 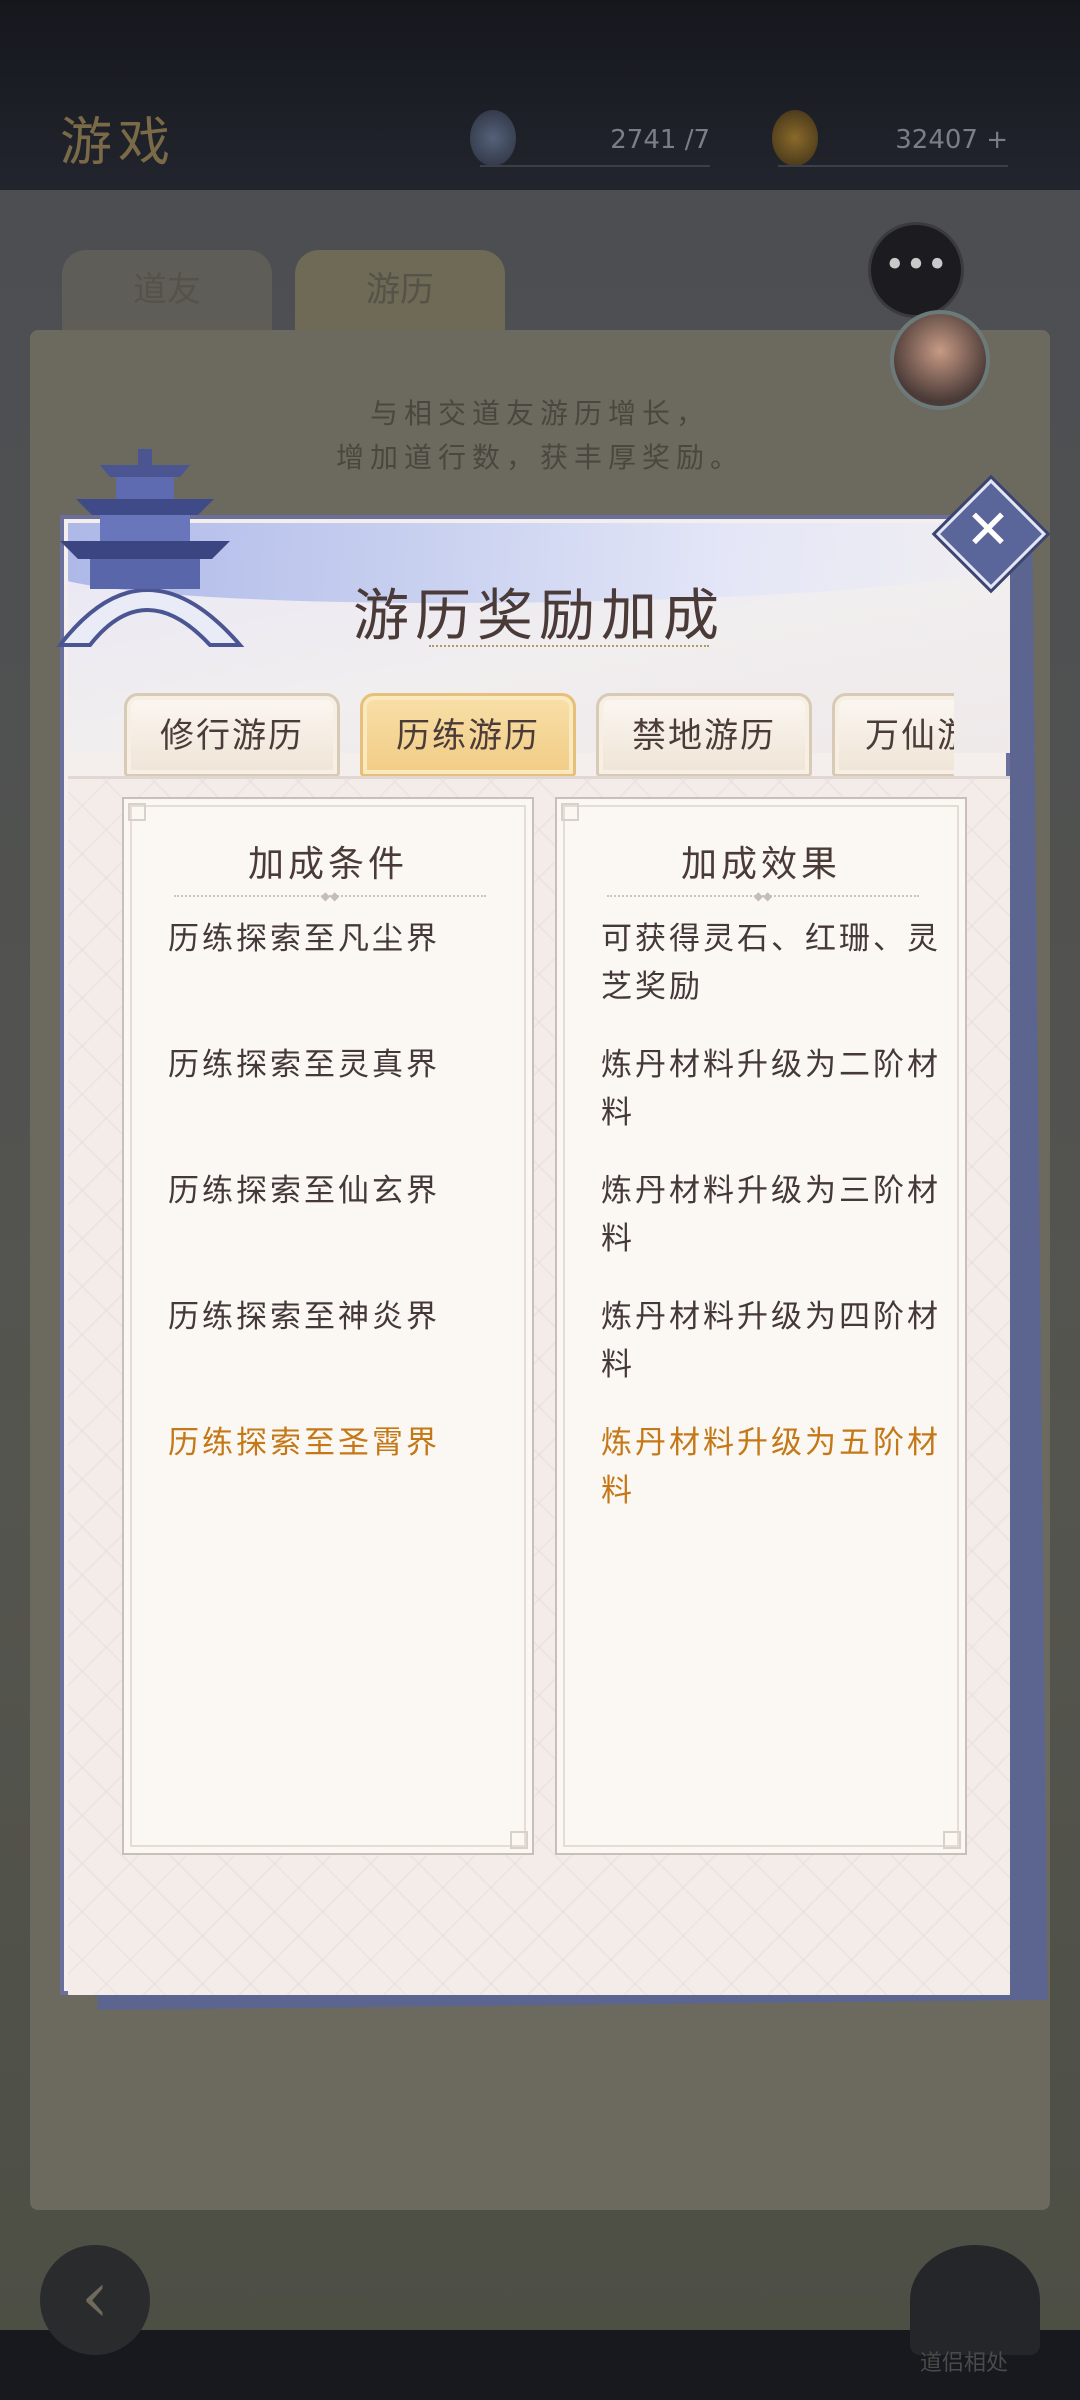 What do you see at coordinates (118, 143) in the screenshot?
I see `page-title: 游戏` at bounding box center [118, 143].